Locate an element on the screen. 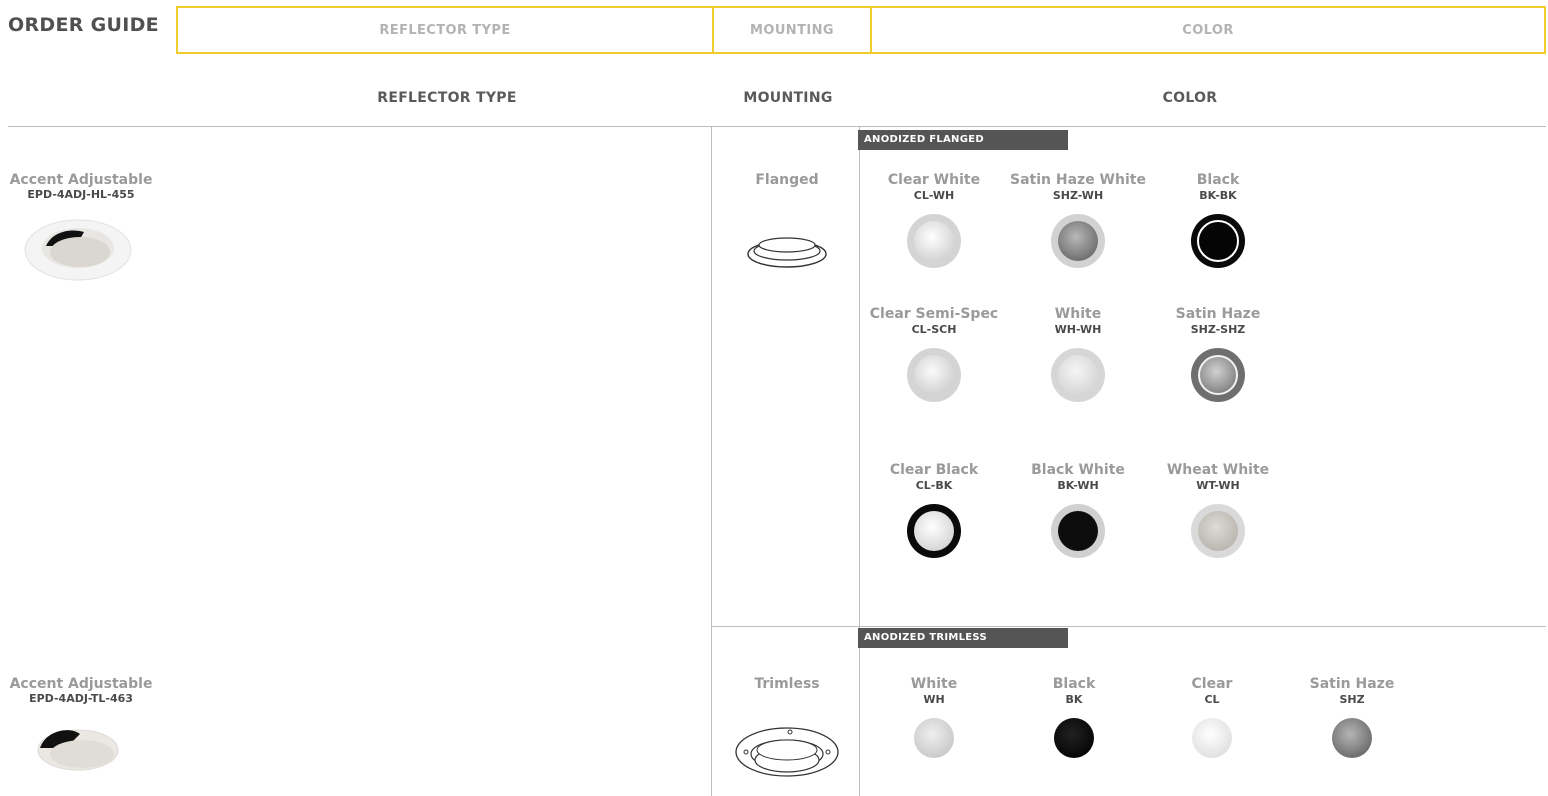 The width and height of the screenshot is (1548, 796). swatch-black-icon is located at coordinates (1218, 241).